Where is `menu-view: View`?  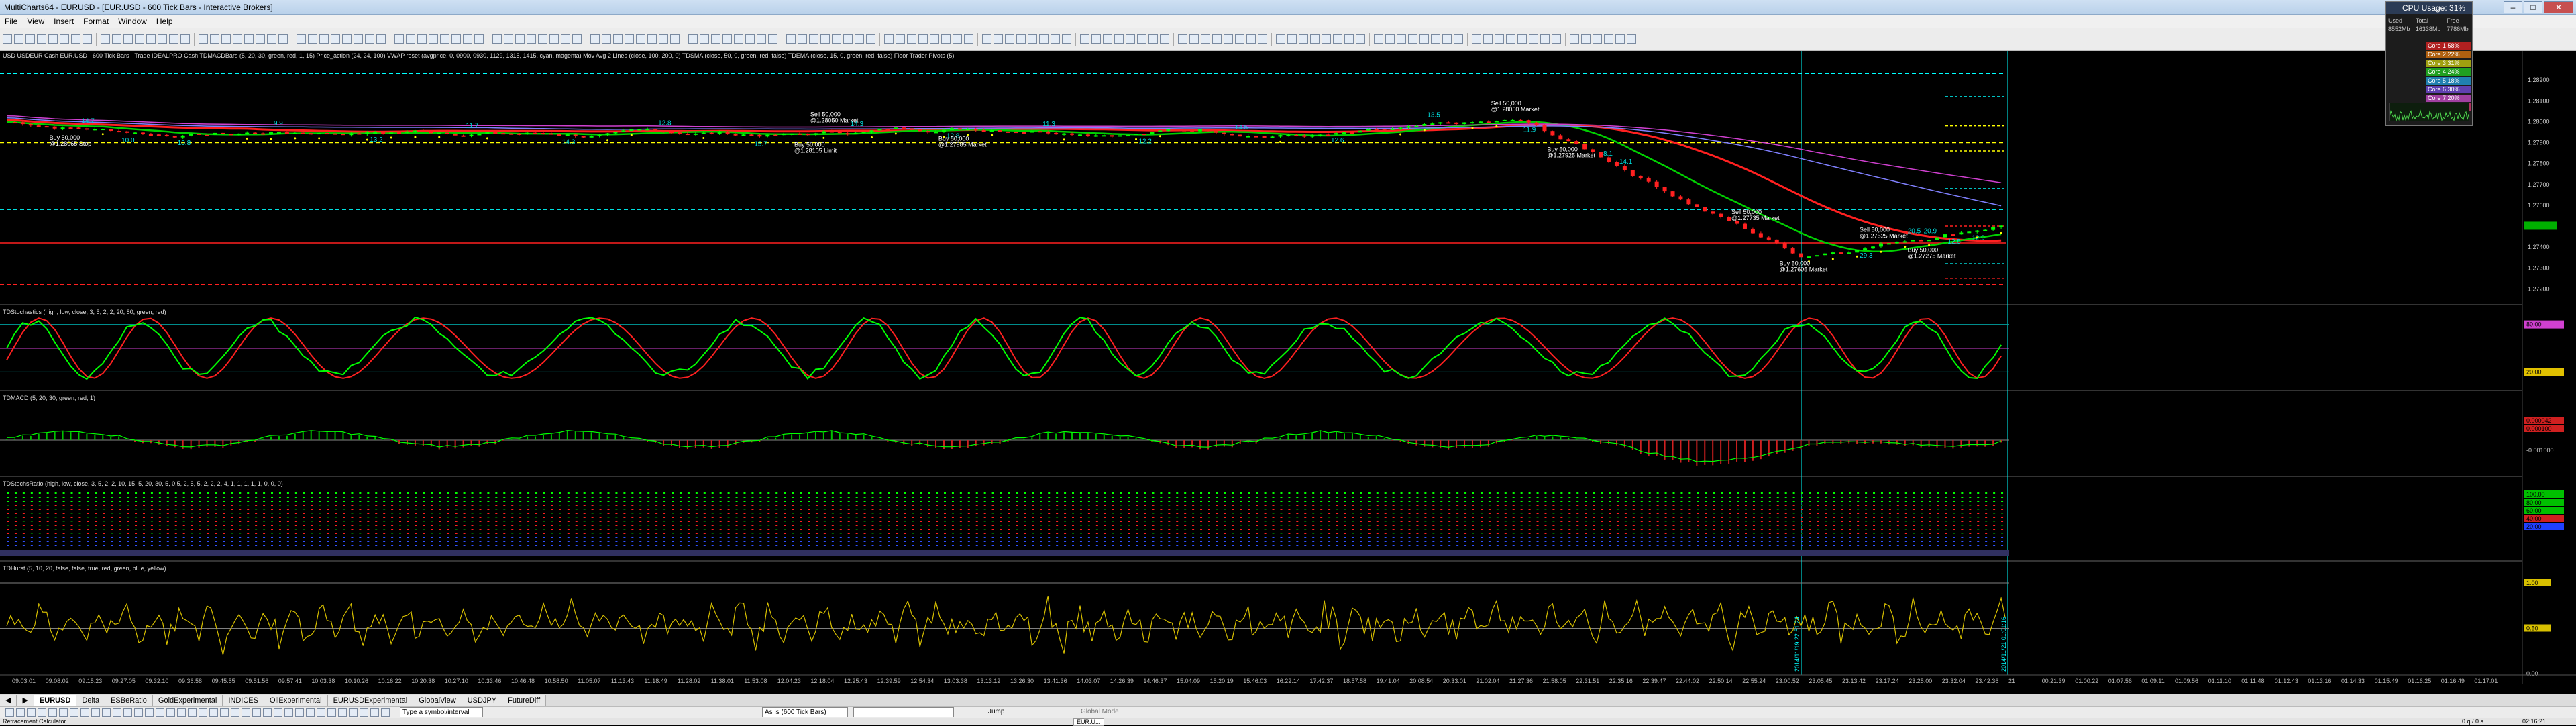
menu-view: View is located at coordinates (35, 22).